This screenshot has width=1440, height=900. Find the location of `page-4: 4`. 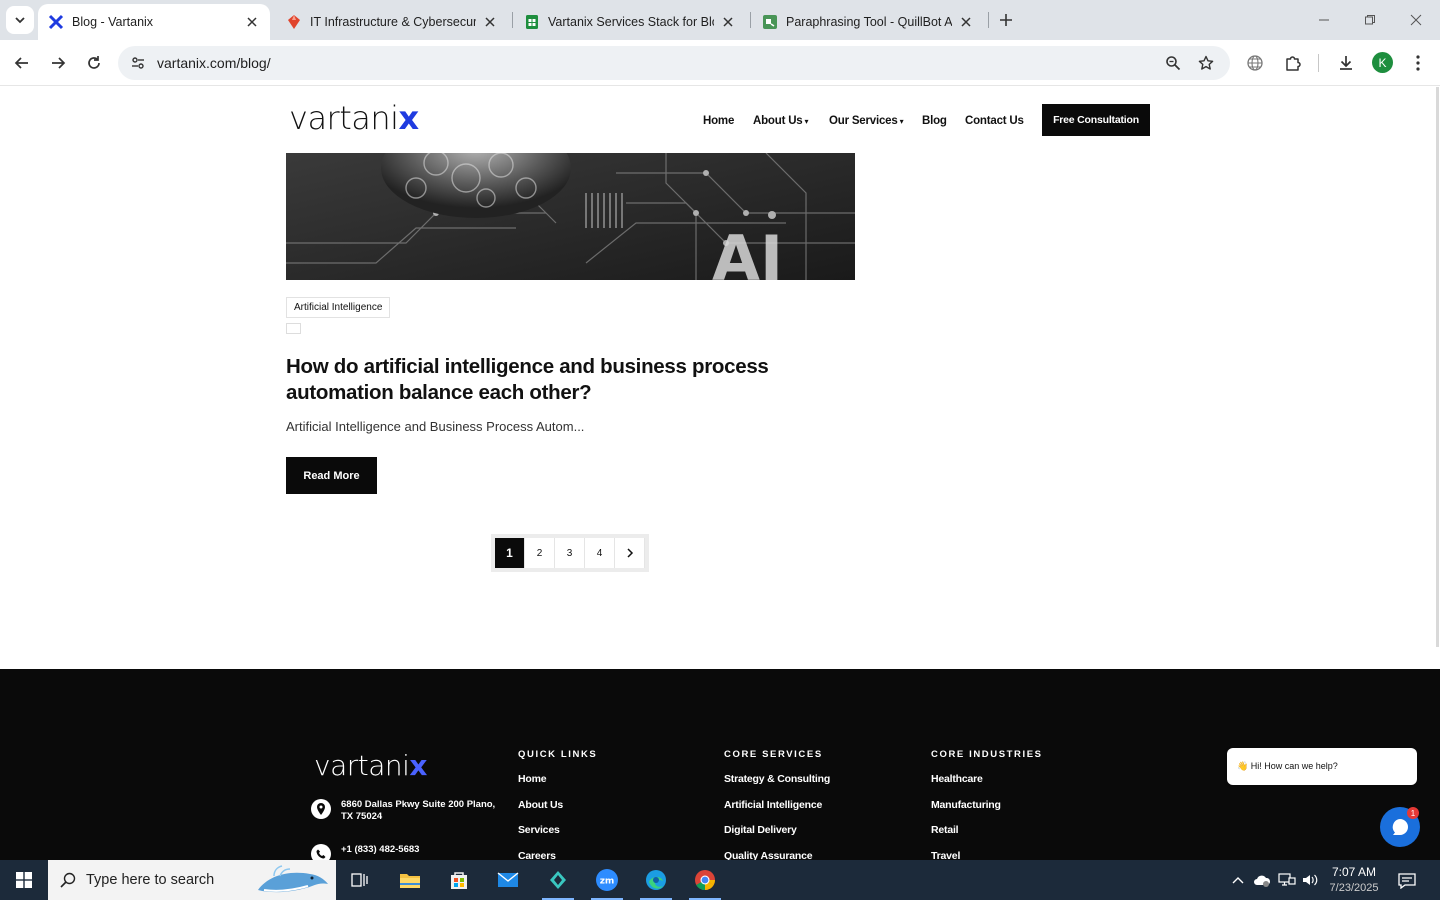

page-4: 4 is located at coordinates (600, 553).